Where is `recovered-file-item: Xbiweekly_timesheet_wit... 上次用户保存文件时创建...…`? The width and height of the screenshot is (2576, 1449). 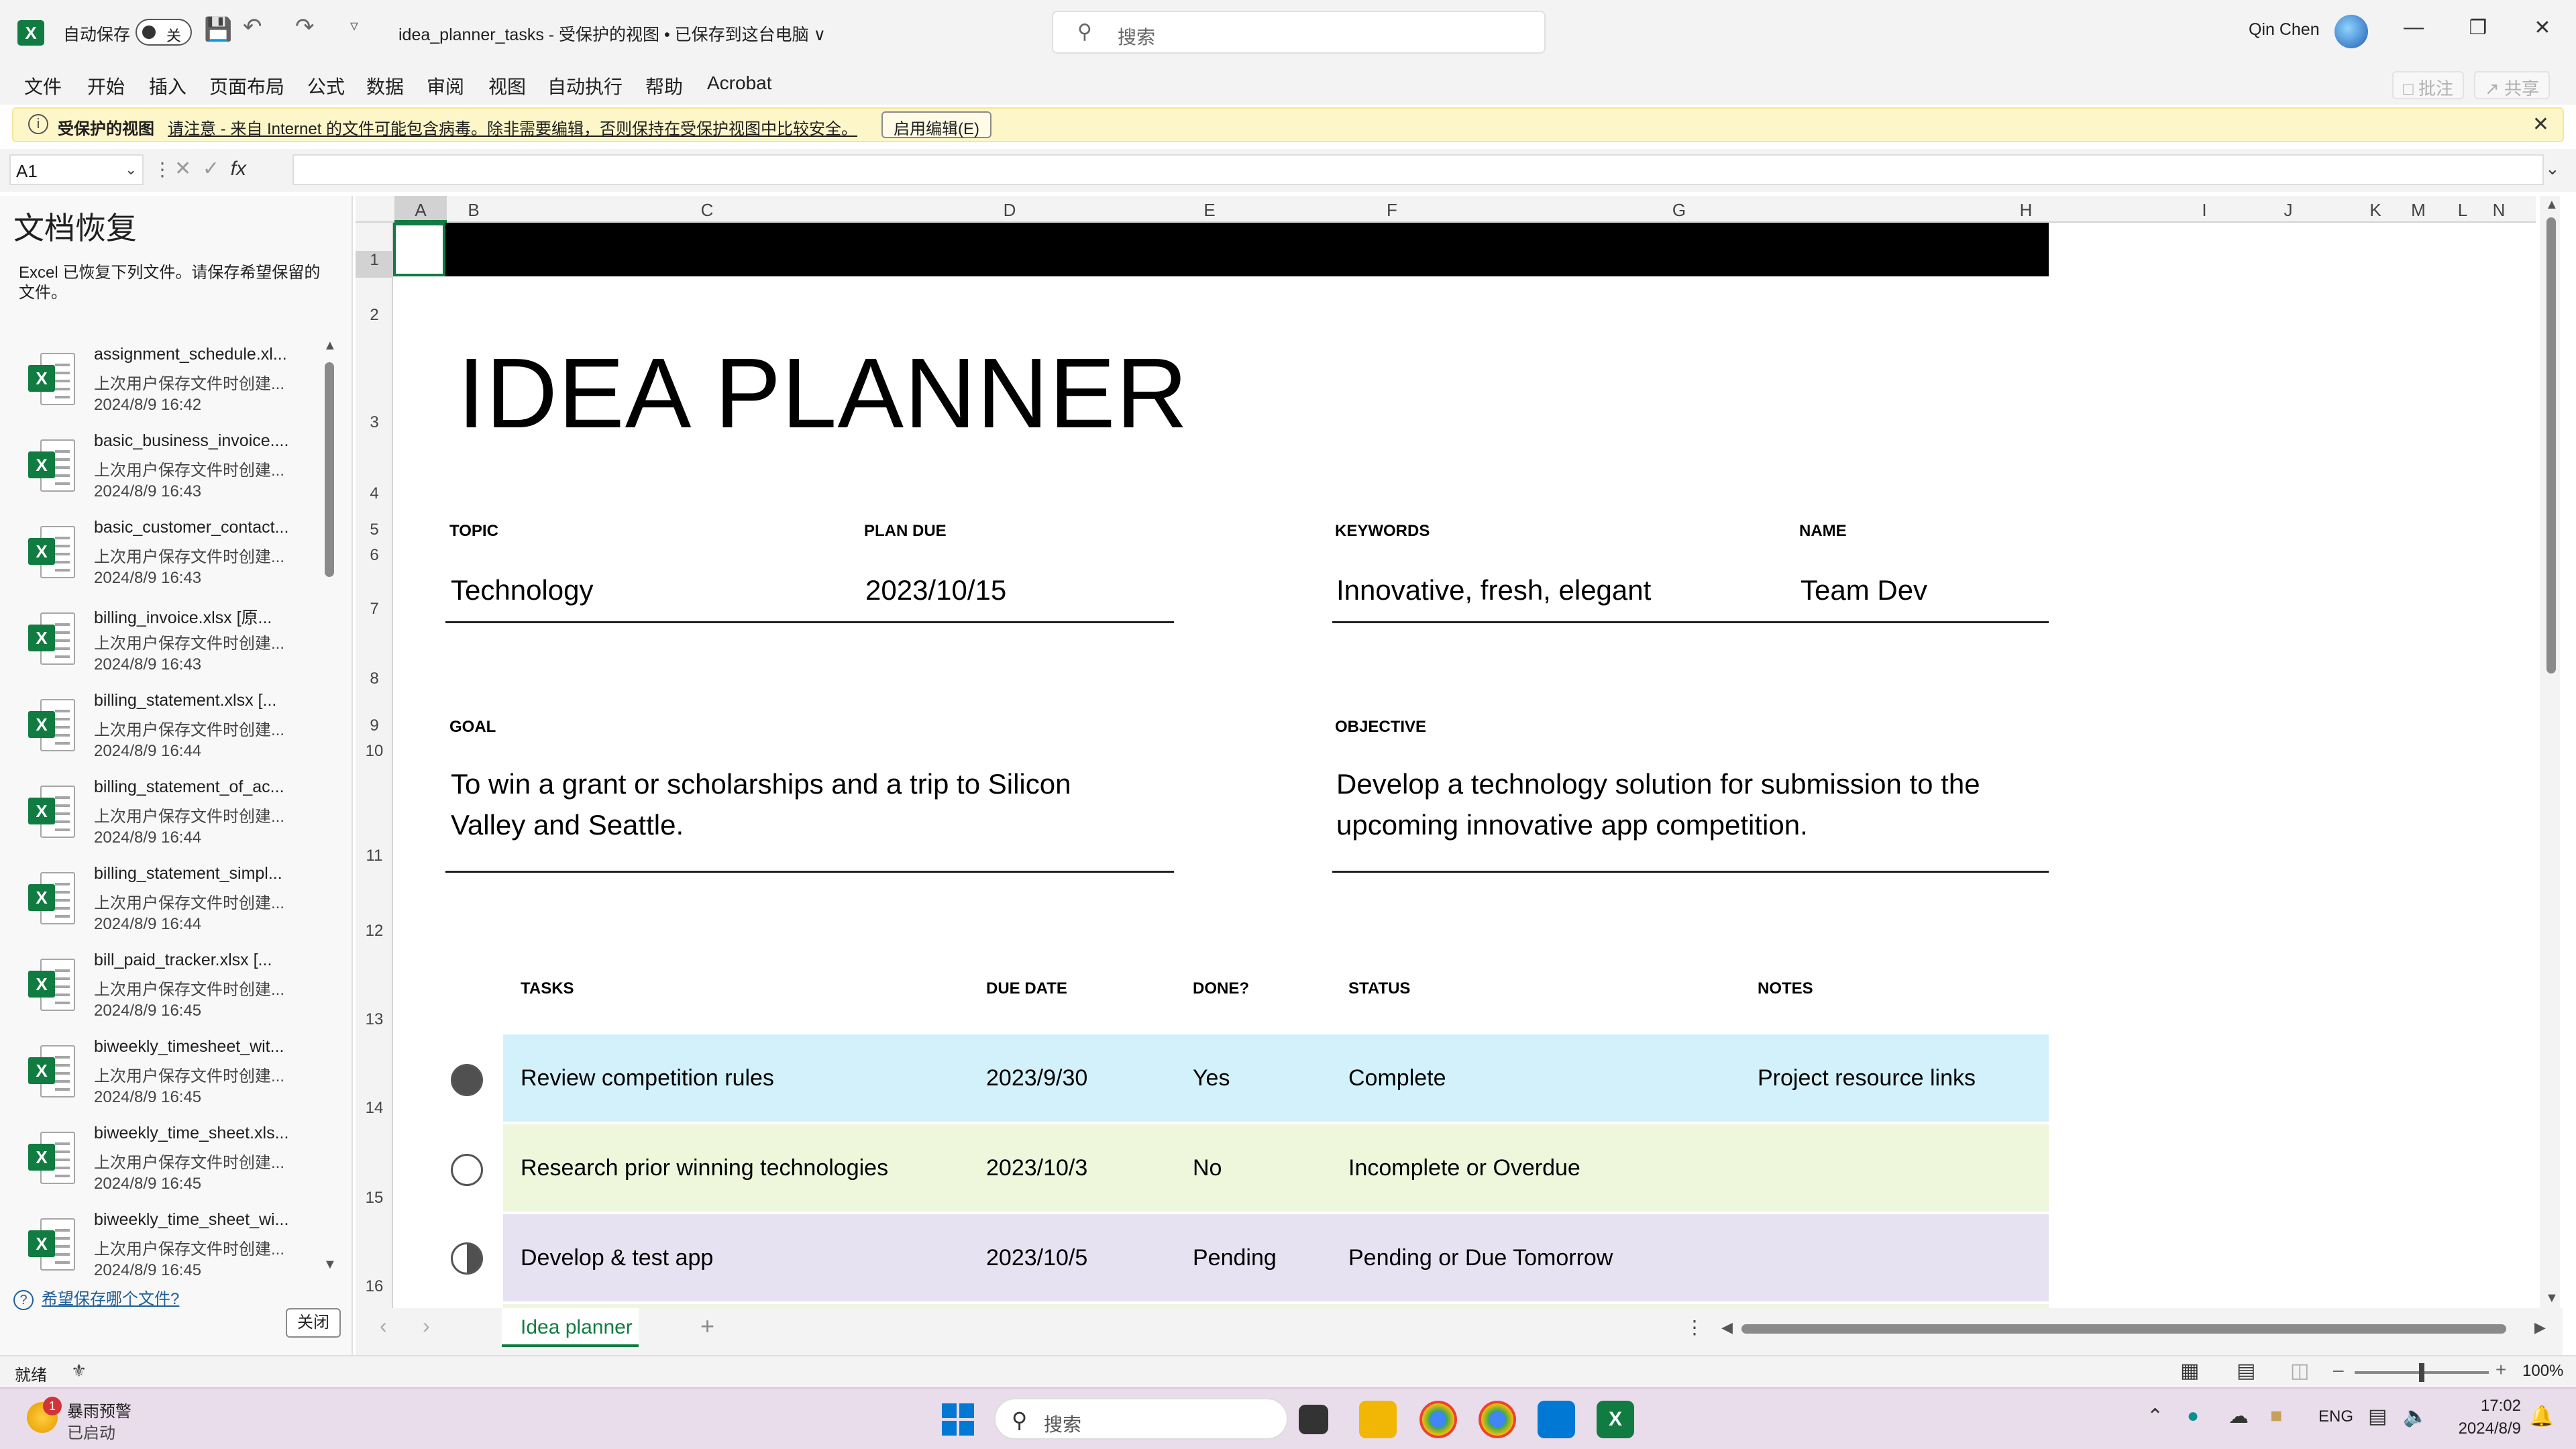 recovered-file-item: Xbiweekly_timesheet_wit... 上次用户保存文件时创建...… is located at coordinates (167, 1073).